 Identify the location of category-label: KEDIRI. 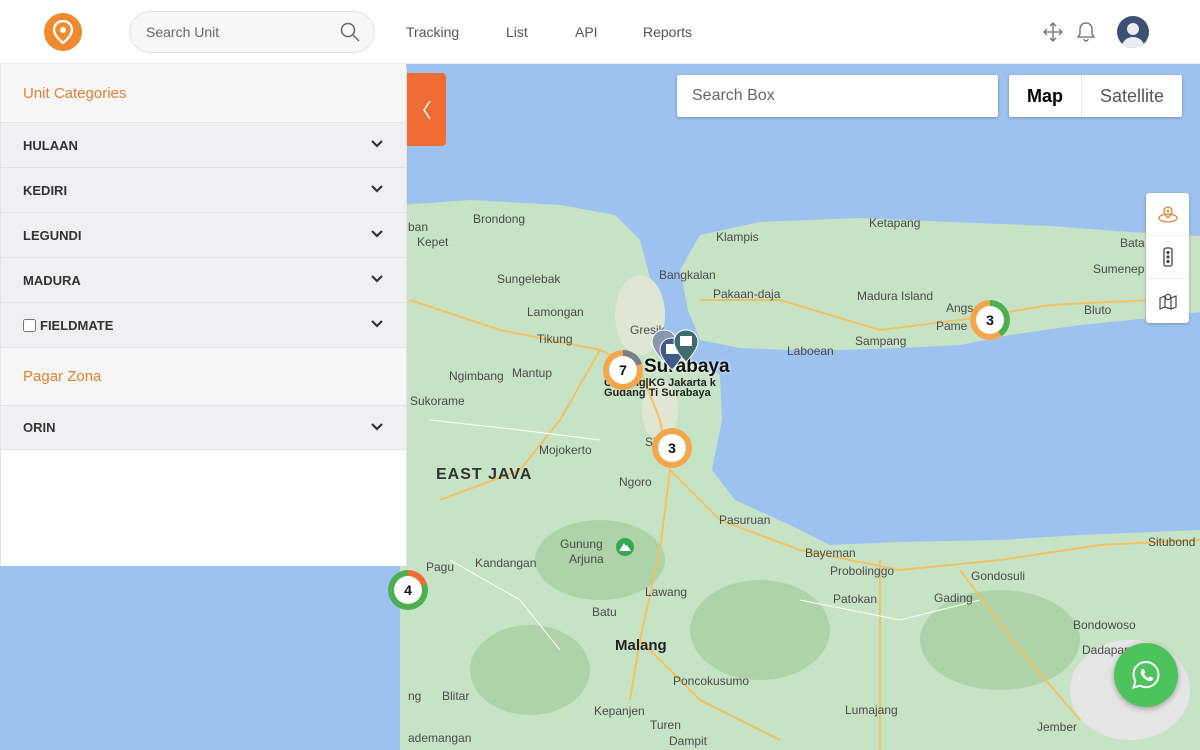
(45, 190).